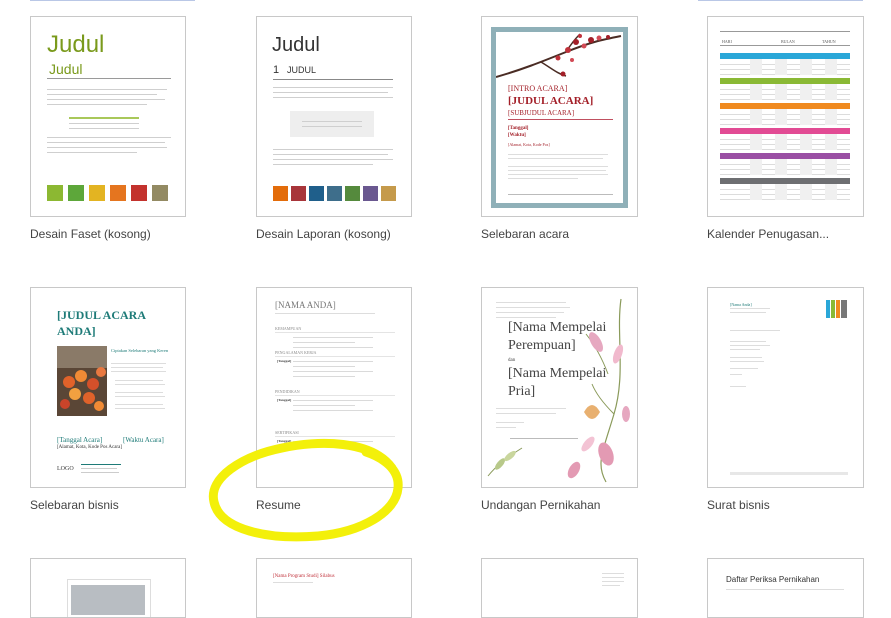 The width and height of the screenshot is (891, 618). What do you see at coordinates (140, 350) in the screenshot?
I see `flyer-subtitle: Ciptakan Selebaran yang Keren` at bounding box center [140, 350].